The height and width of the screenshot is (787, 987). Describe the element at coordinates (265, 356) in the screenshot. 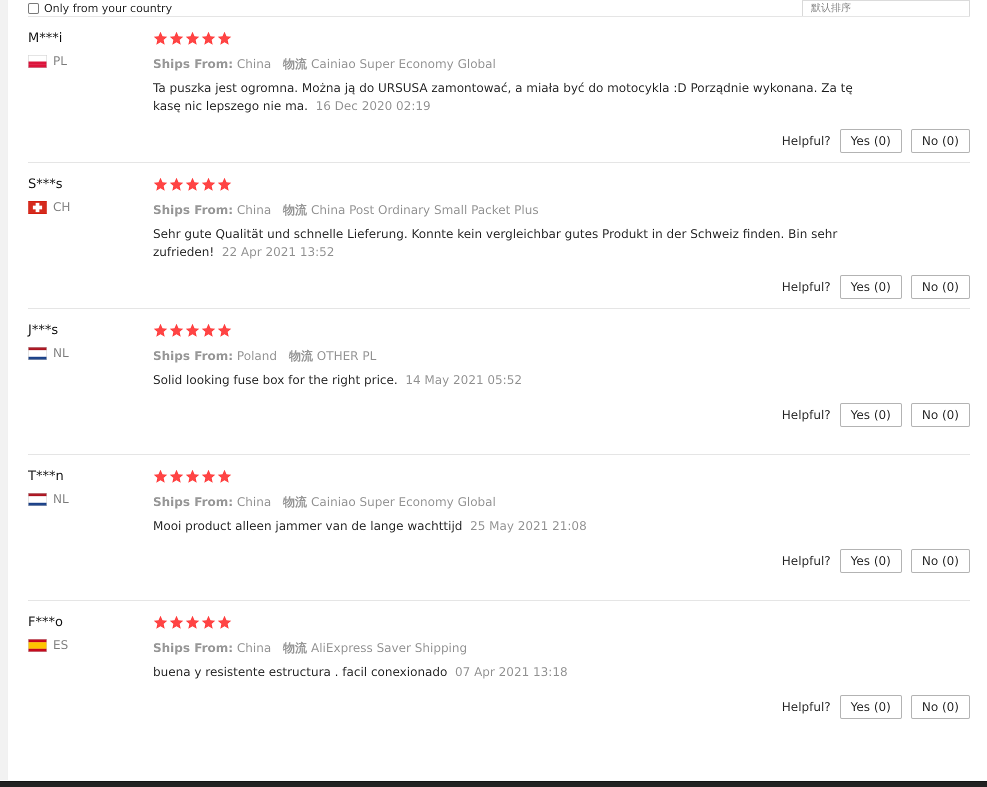

I see `shipping-info: Ships From: Poland 物流 OTHER PL` at that location.